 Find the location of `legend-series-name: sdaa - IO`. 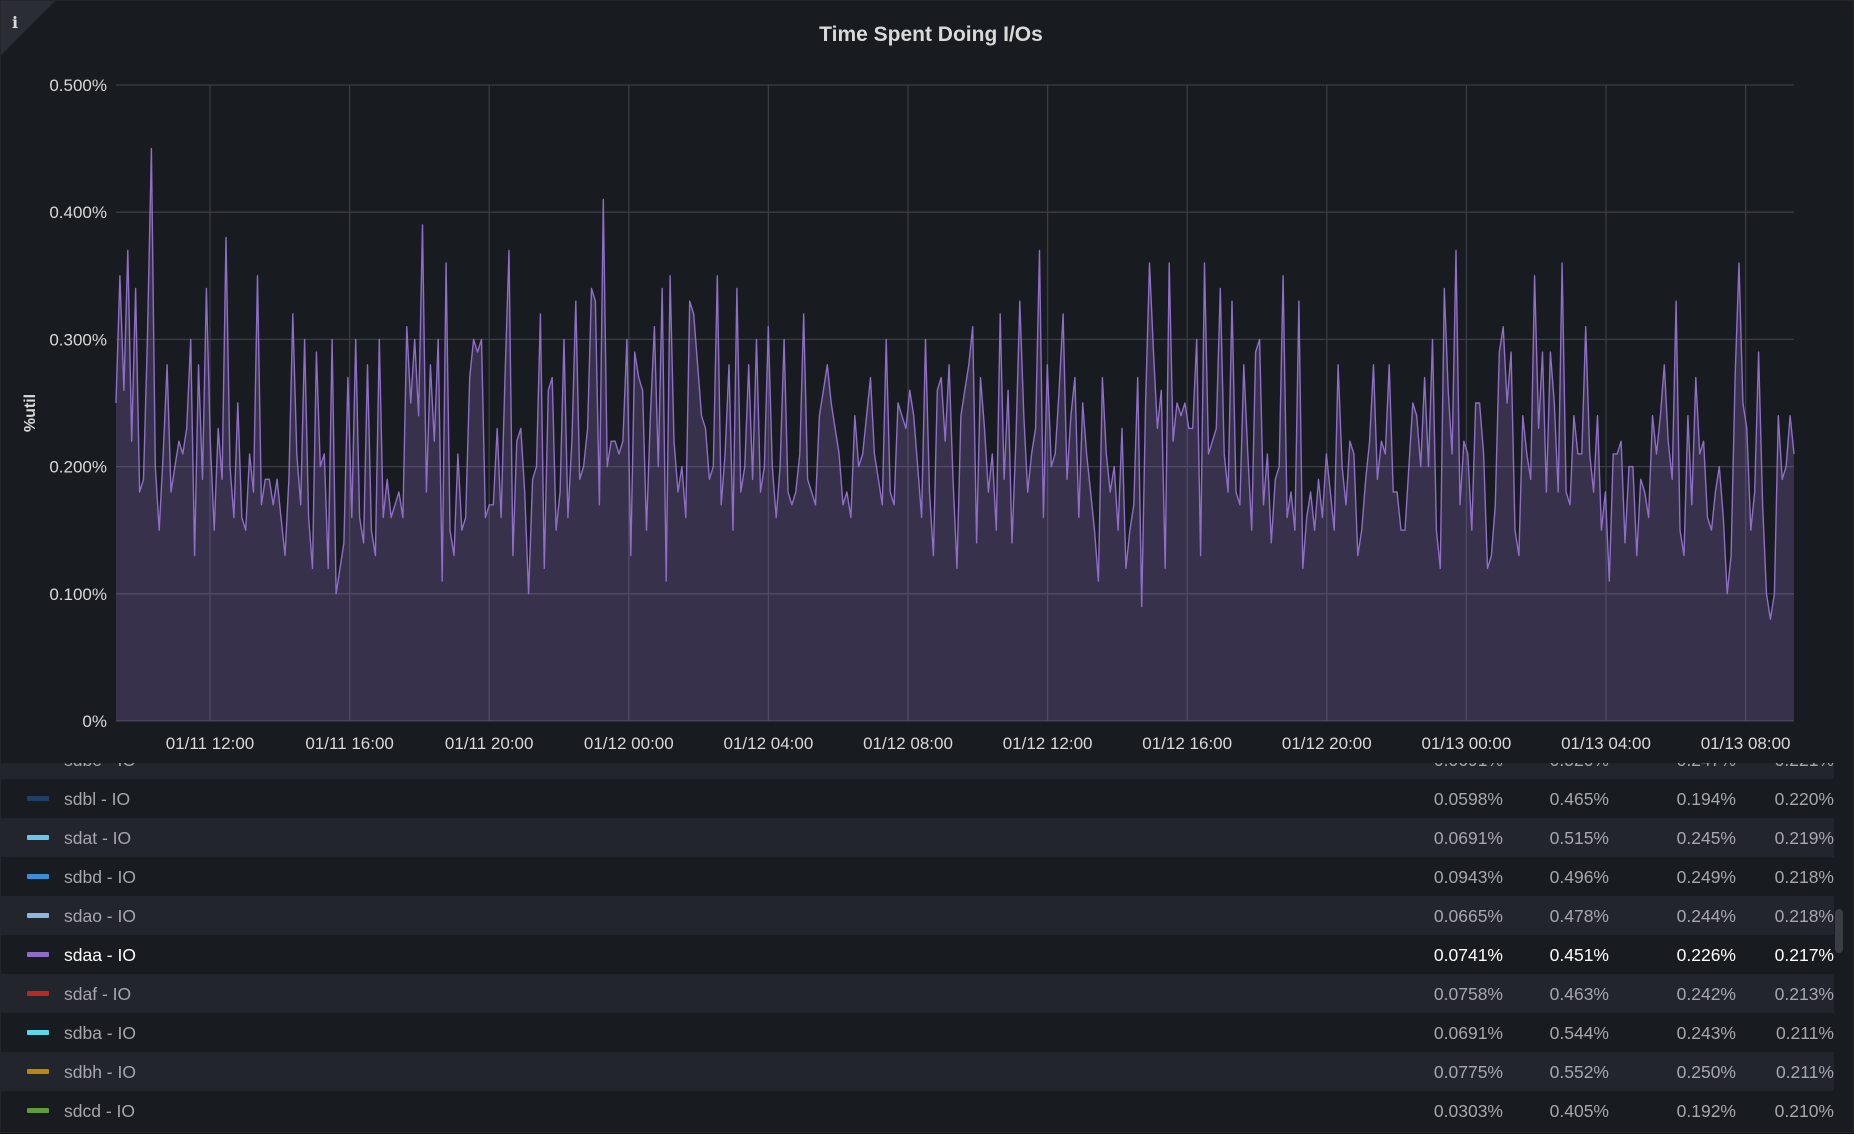

legend-series-name: sdaa - IO is located at coordinates (100, 955).